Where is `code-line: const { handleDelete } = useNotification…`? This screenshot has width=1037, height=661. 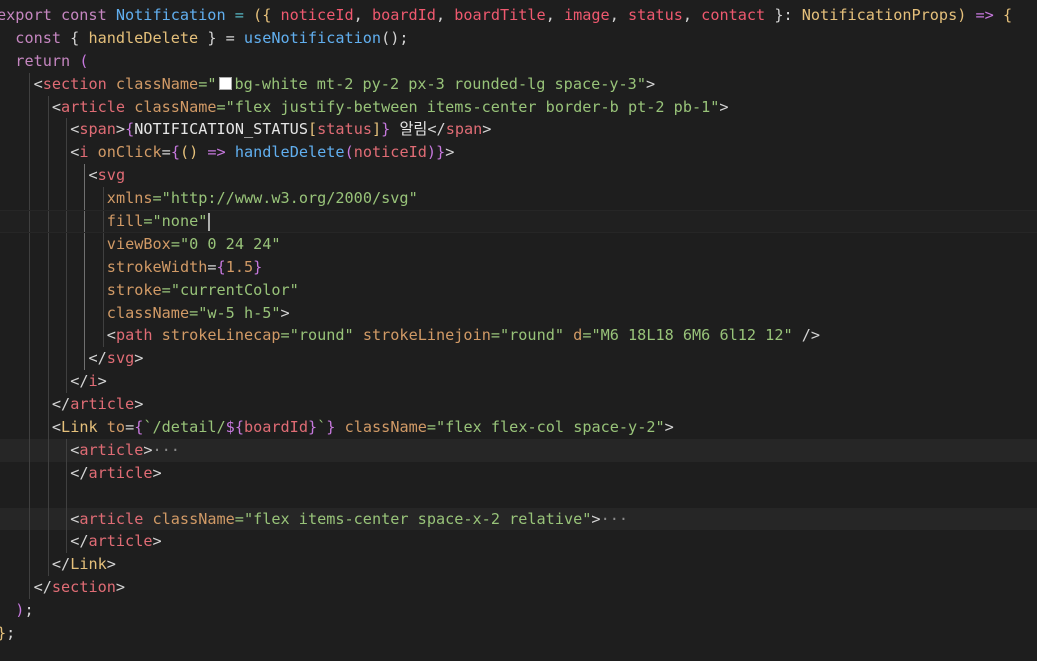 code-line: const { handleDelete } = useNotification… is located at coordinates (518, 38).